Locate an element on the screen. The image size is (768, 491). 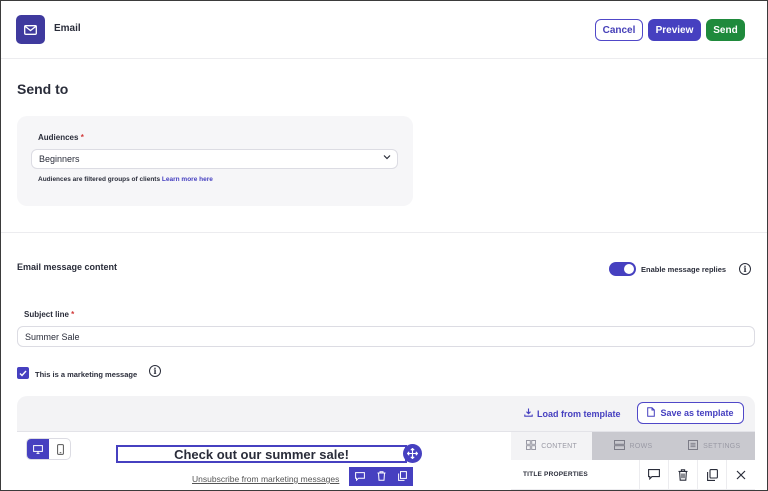
download-icon is located at coordinates (528, 413).